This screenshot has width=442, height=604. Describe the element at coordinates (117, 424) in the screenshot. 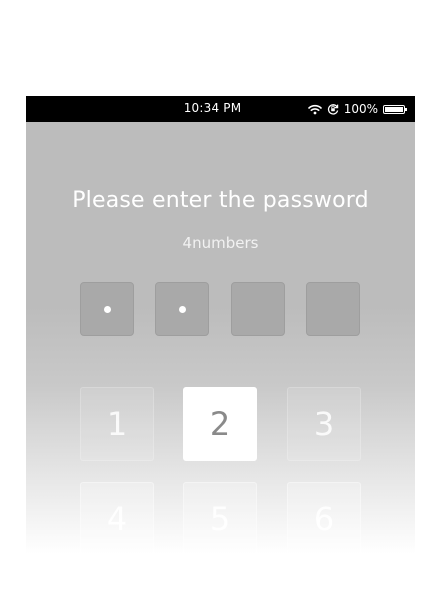

I see `keypad-key-1: 1` at that location.